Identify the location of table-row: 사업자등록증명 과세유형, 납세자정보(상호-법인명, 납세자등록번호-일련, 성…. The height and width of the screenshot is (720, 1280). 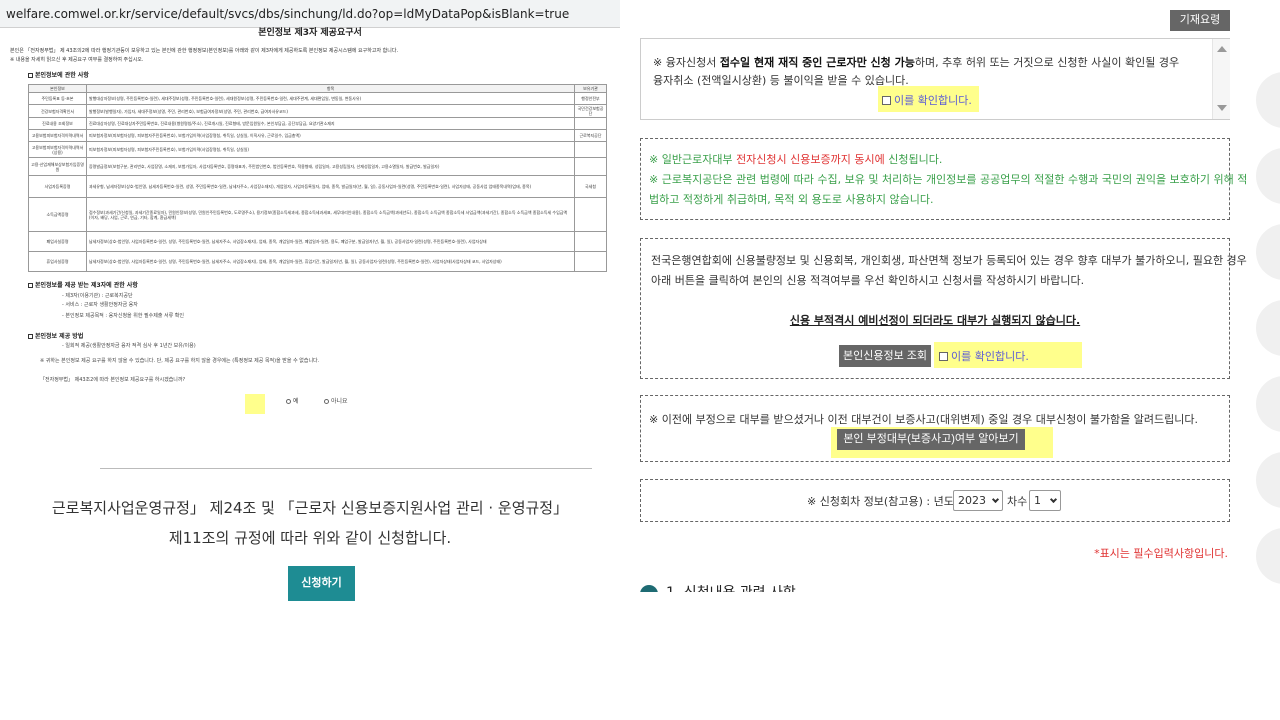
(317, 186).